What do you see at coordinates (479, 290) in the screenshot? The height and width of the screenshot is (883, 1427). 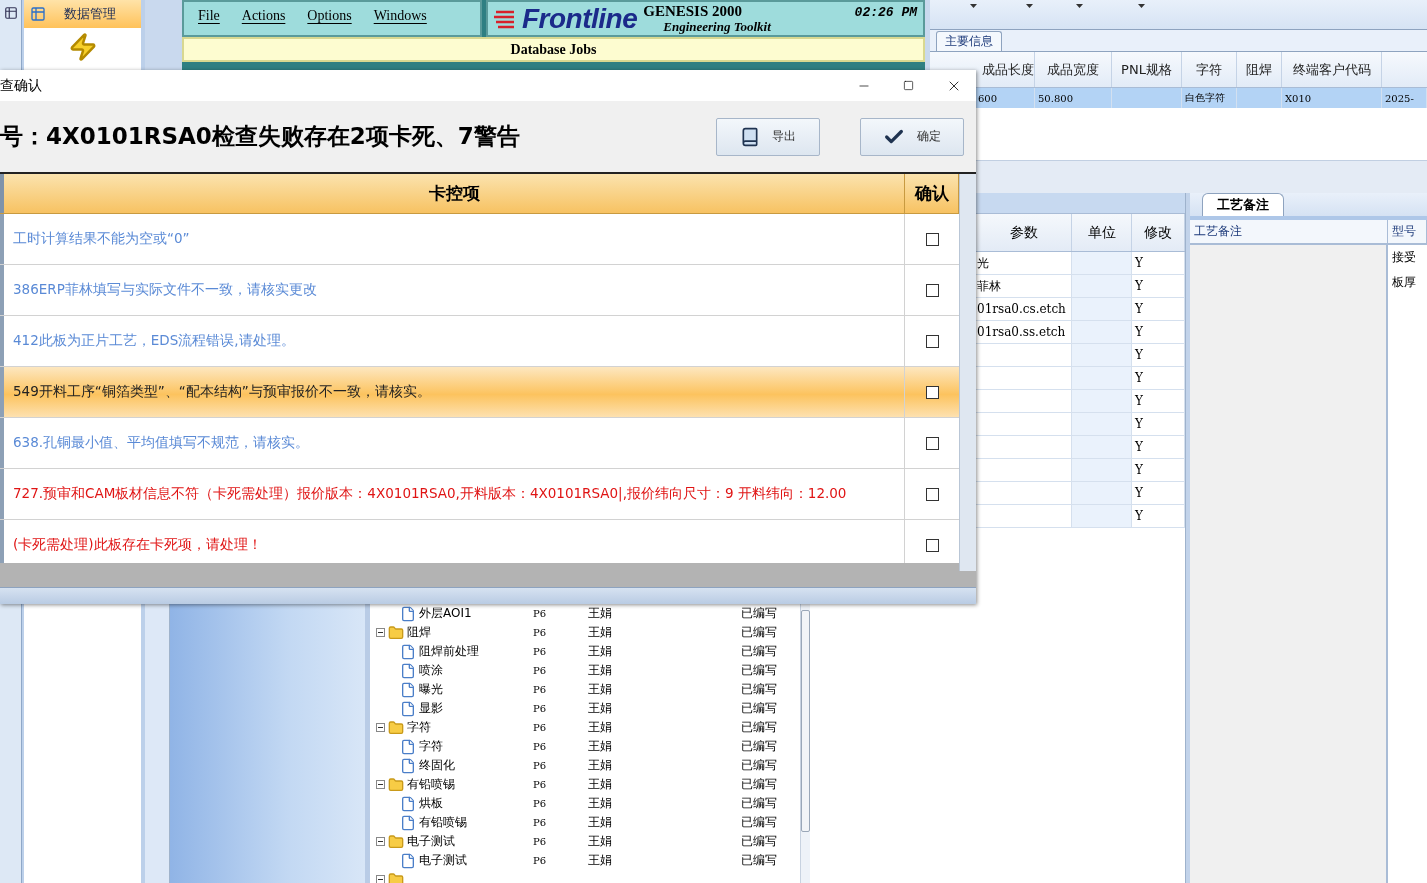 I see `table-row: 386ERP菲林填写与实际文件不一致，请核实更改` at bounding box center [479, 290].